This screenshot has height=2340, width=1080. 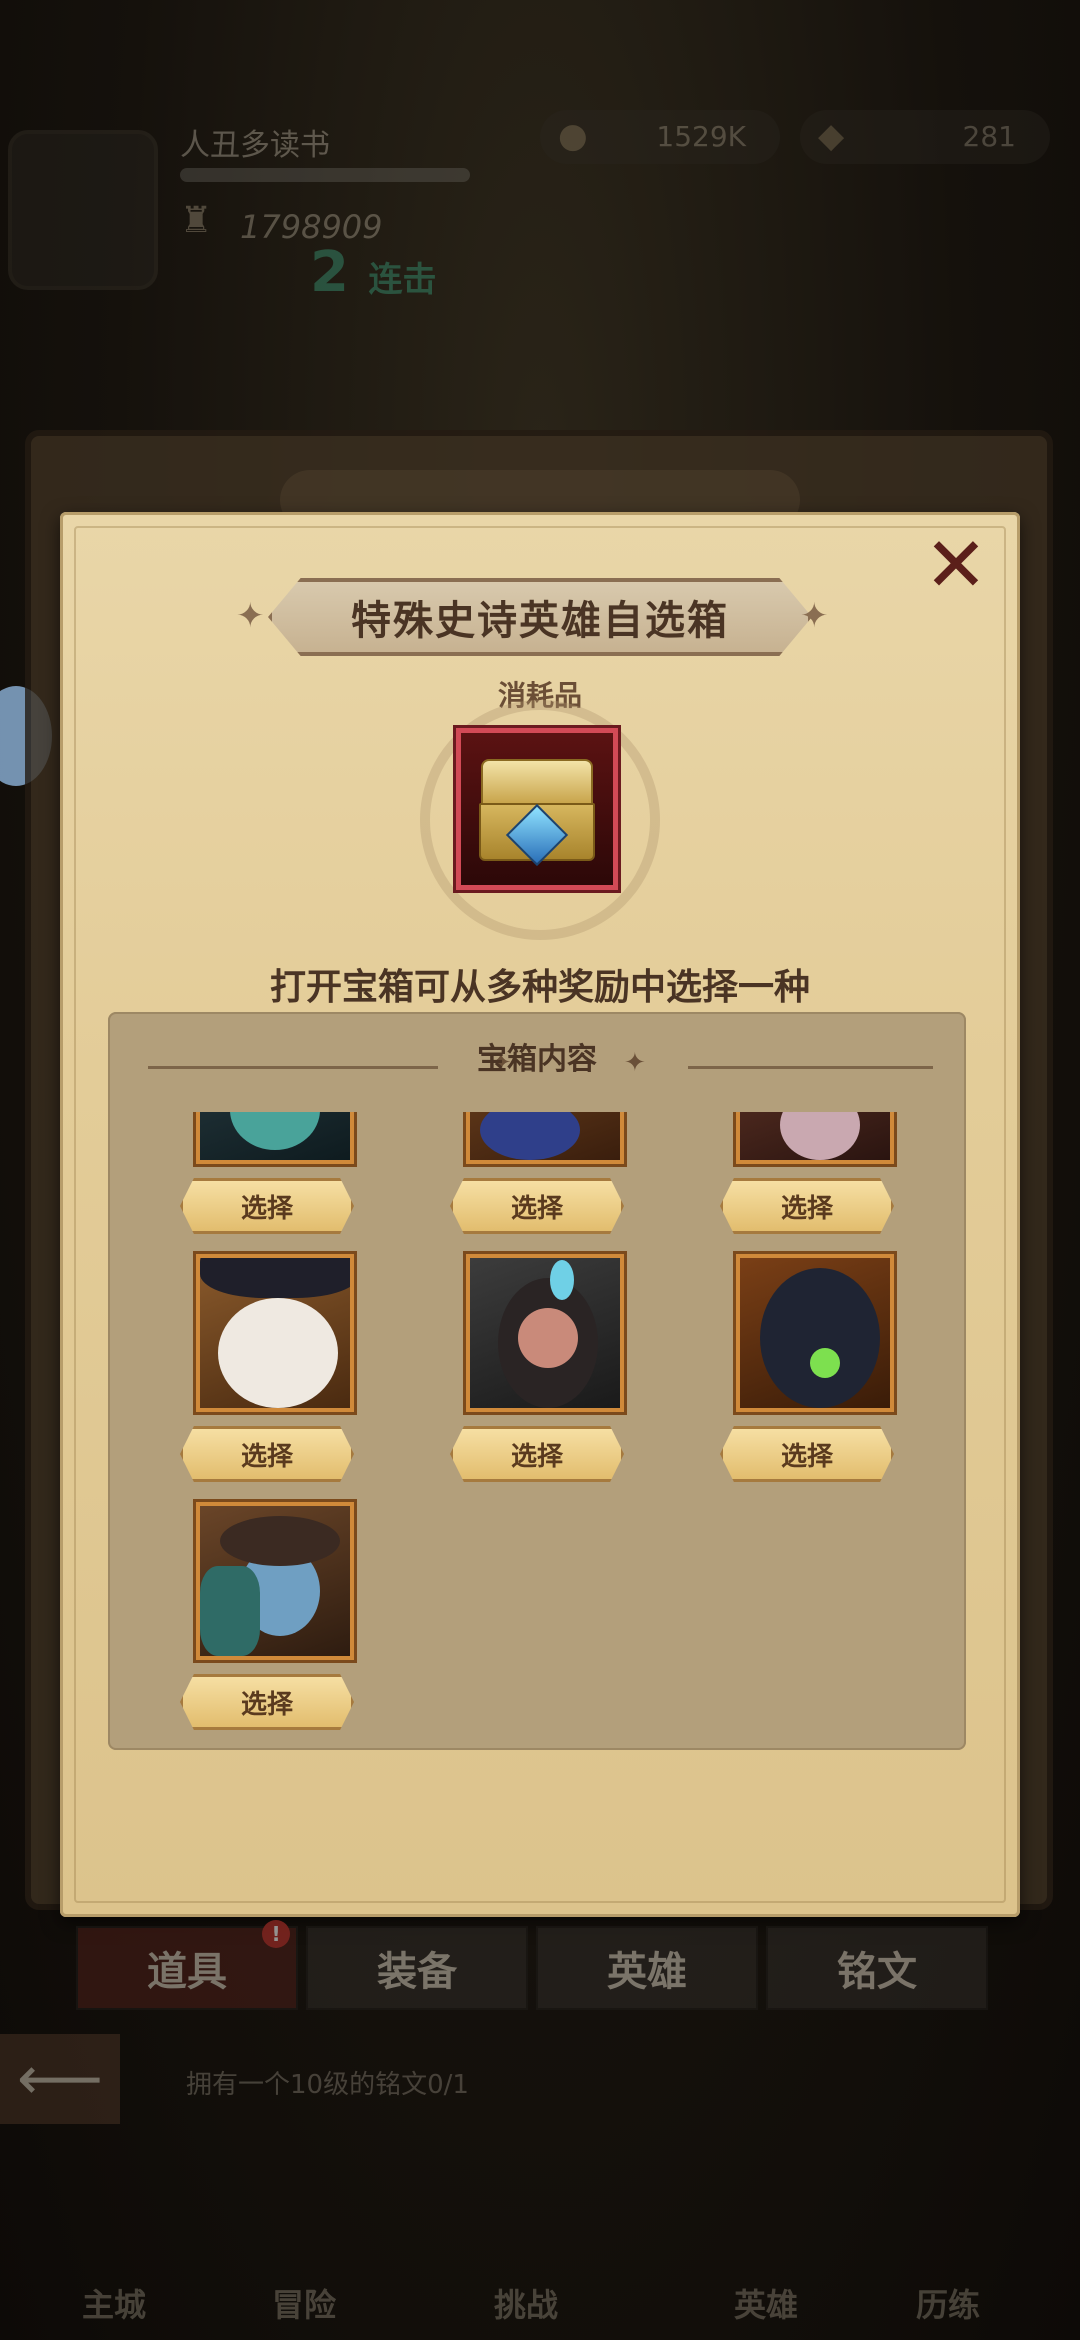 What do you see at coordinates (925, 137) in the screenshot?
I see `gem-resource: ◆ 281` at bounding box center [925, 137].